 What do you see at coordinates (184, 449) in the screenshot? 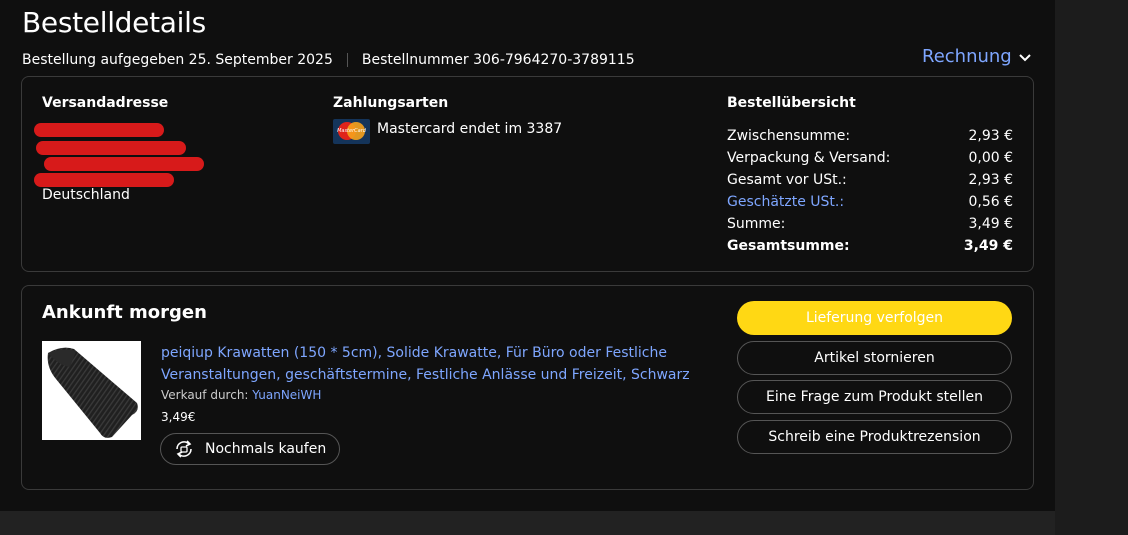
I see `buy-again-icon` at bounding box center [184, 449].